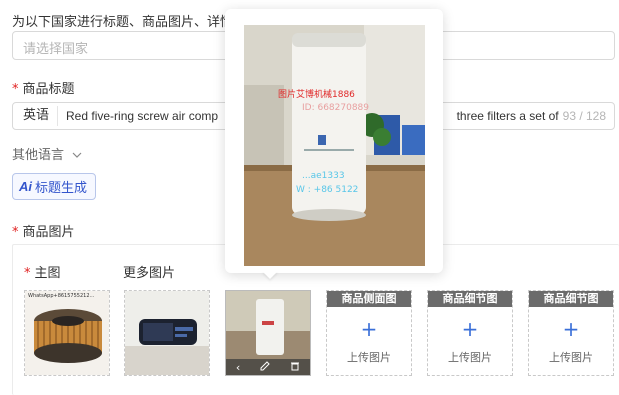 The height and width of the screenshot is (395, 619). Describe the element at coordinates (38, 155) in the screenshot. I see `other-languages-label: 其他语言` at that location.